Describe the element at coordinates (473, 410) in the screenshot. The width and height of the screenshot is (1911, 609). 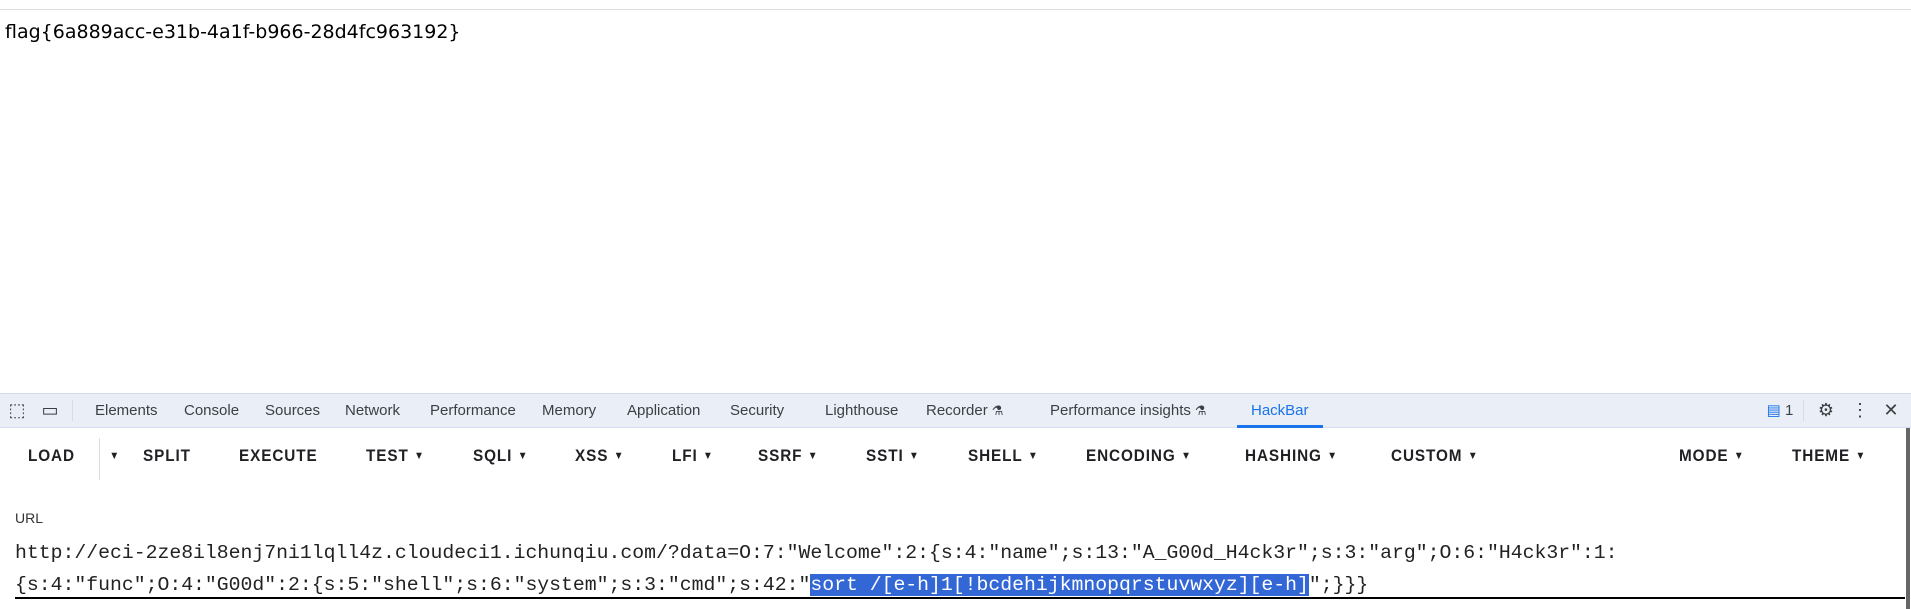
I see `tab-performance: Performance` at that location.